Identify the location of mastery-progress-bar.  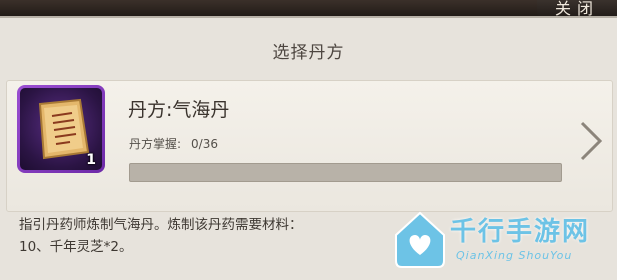
(345, 172).